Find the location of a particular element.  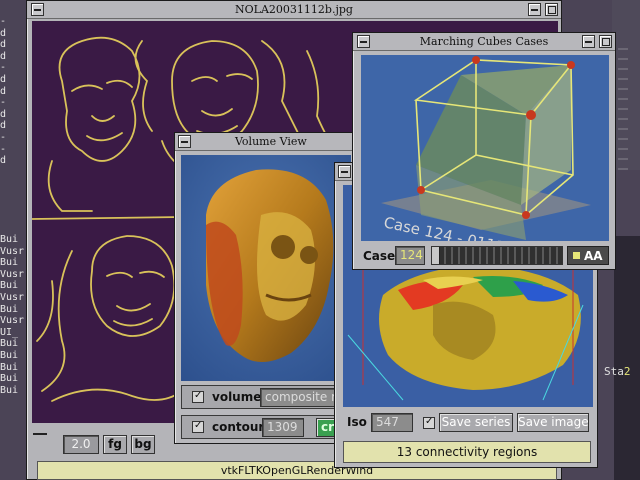

save-series-button: Save series is located at coordinates (476, 422).